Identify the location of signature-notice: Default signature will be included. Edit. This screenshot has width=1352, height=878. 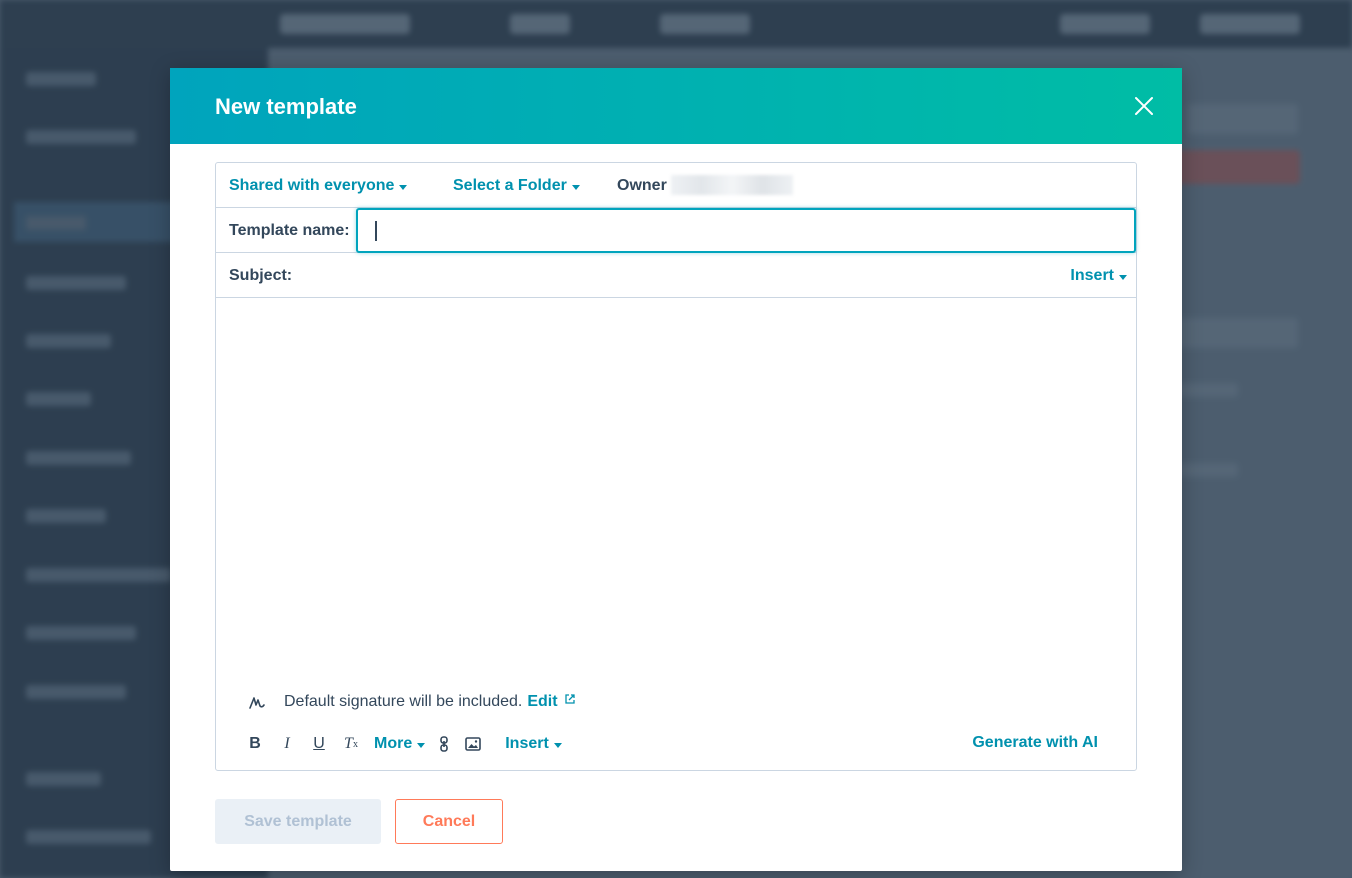
(412, 702).